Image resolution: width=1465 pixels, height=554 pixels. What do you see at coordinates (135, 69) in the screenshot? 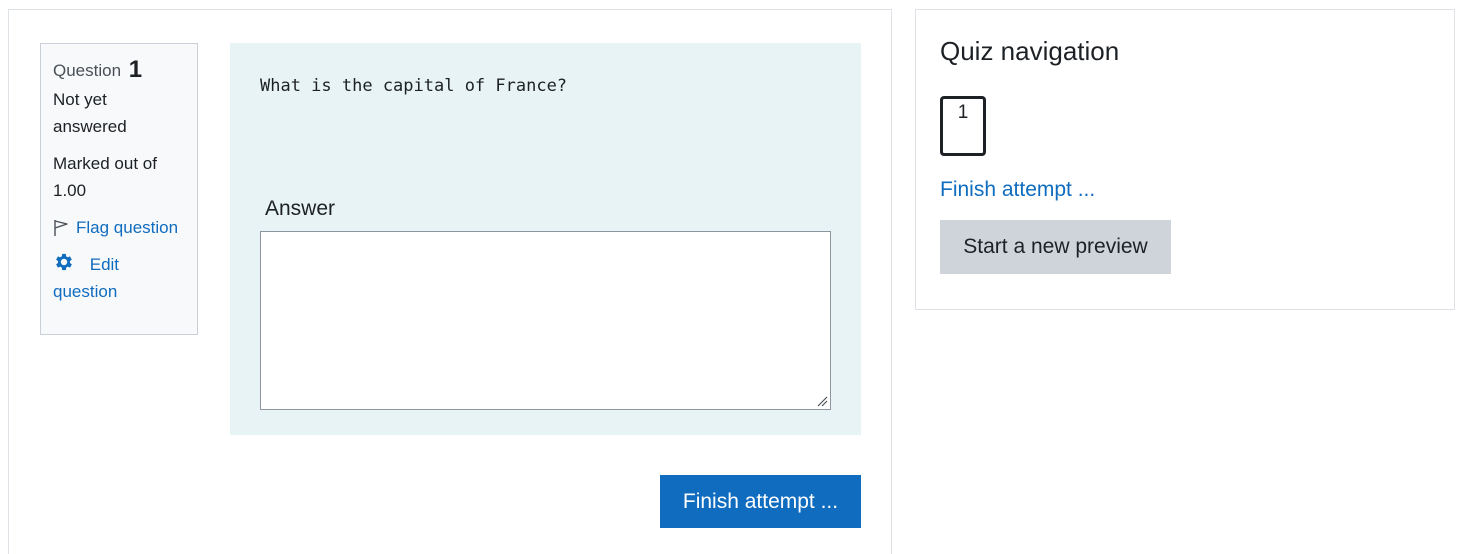
I see `question-number: 1` at bounding box center [135, 69].